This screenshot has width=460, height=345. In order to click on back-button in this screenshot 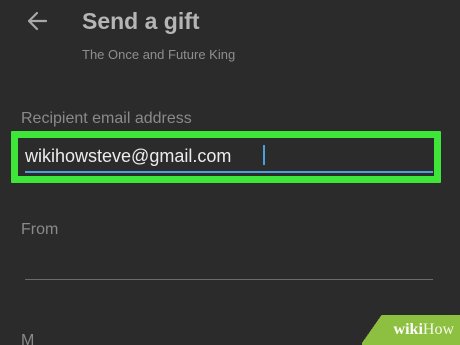, I will do `click(37, 23)`.